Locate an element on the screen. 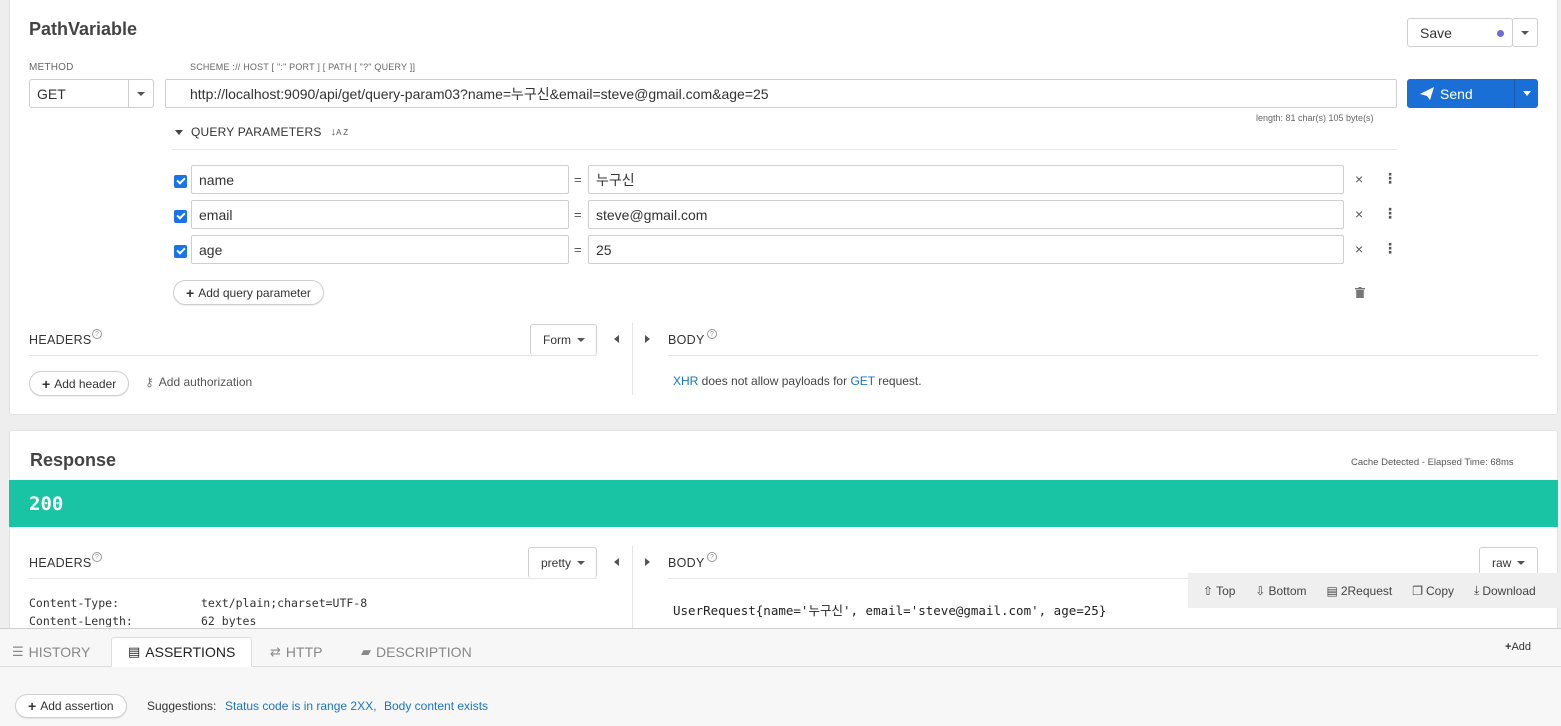  arrow-up-circle-icon: ⇧ is located at coordinates (1208, 590).